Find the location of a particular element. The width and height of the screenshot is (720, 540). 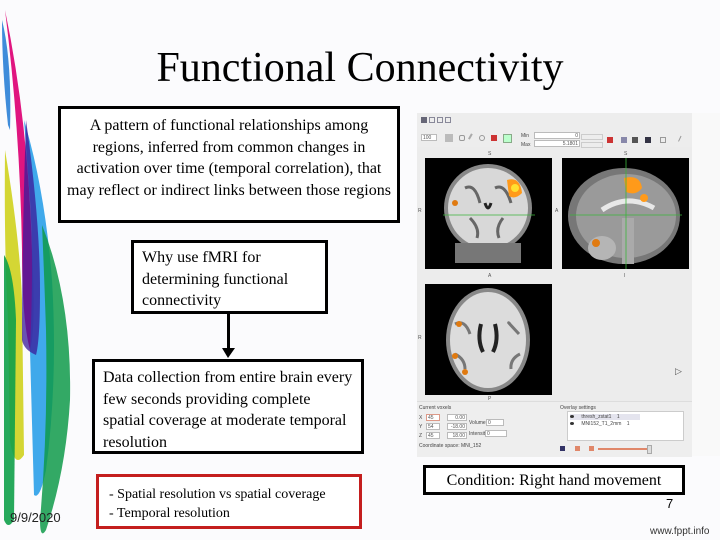

checkbox-icon is located at coordinates (663, 140).